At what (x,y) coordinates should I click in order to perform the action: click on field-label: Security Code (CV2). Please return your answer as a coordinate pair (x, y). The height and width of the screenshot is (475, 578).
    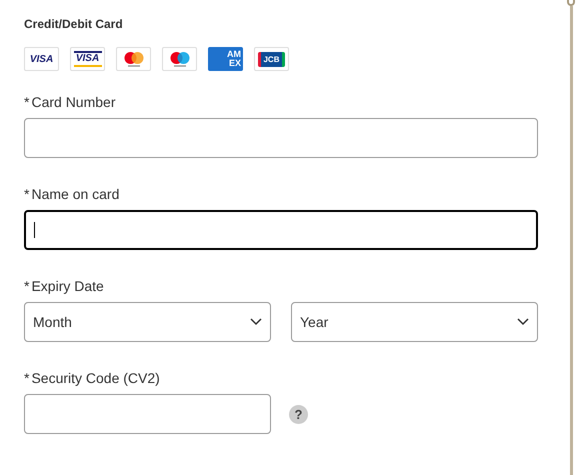
    Looking at the image, I should click on (95, 378).